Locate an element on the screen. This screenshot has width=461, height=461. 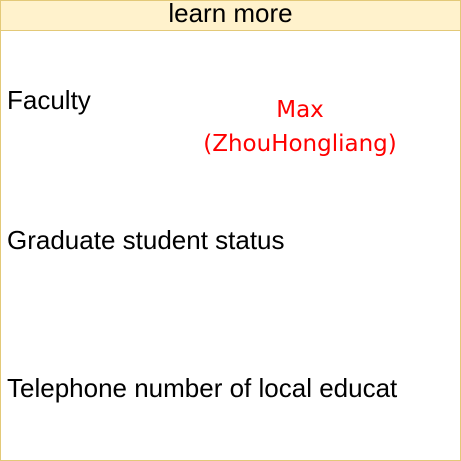
faculty-value: Max (ZhouHongliang) is located at coordinates (300, 127).